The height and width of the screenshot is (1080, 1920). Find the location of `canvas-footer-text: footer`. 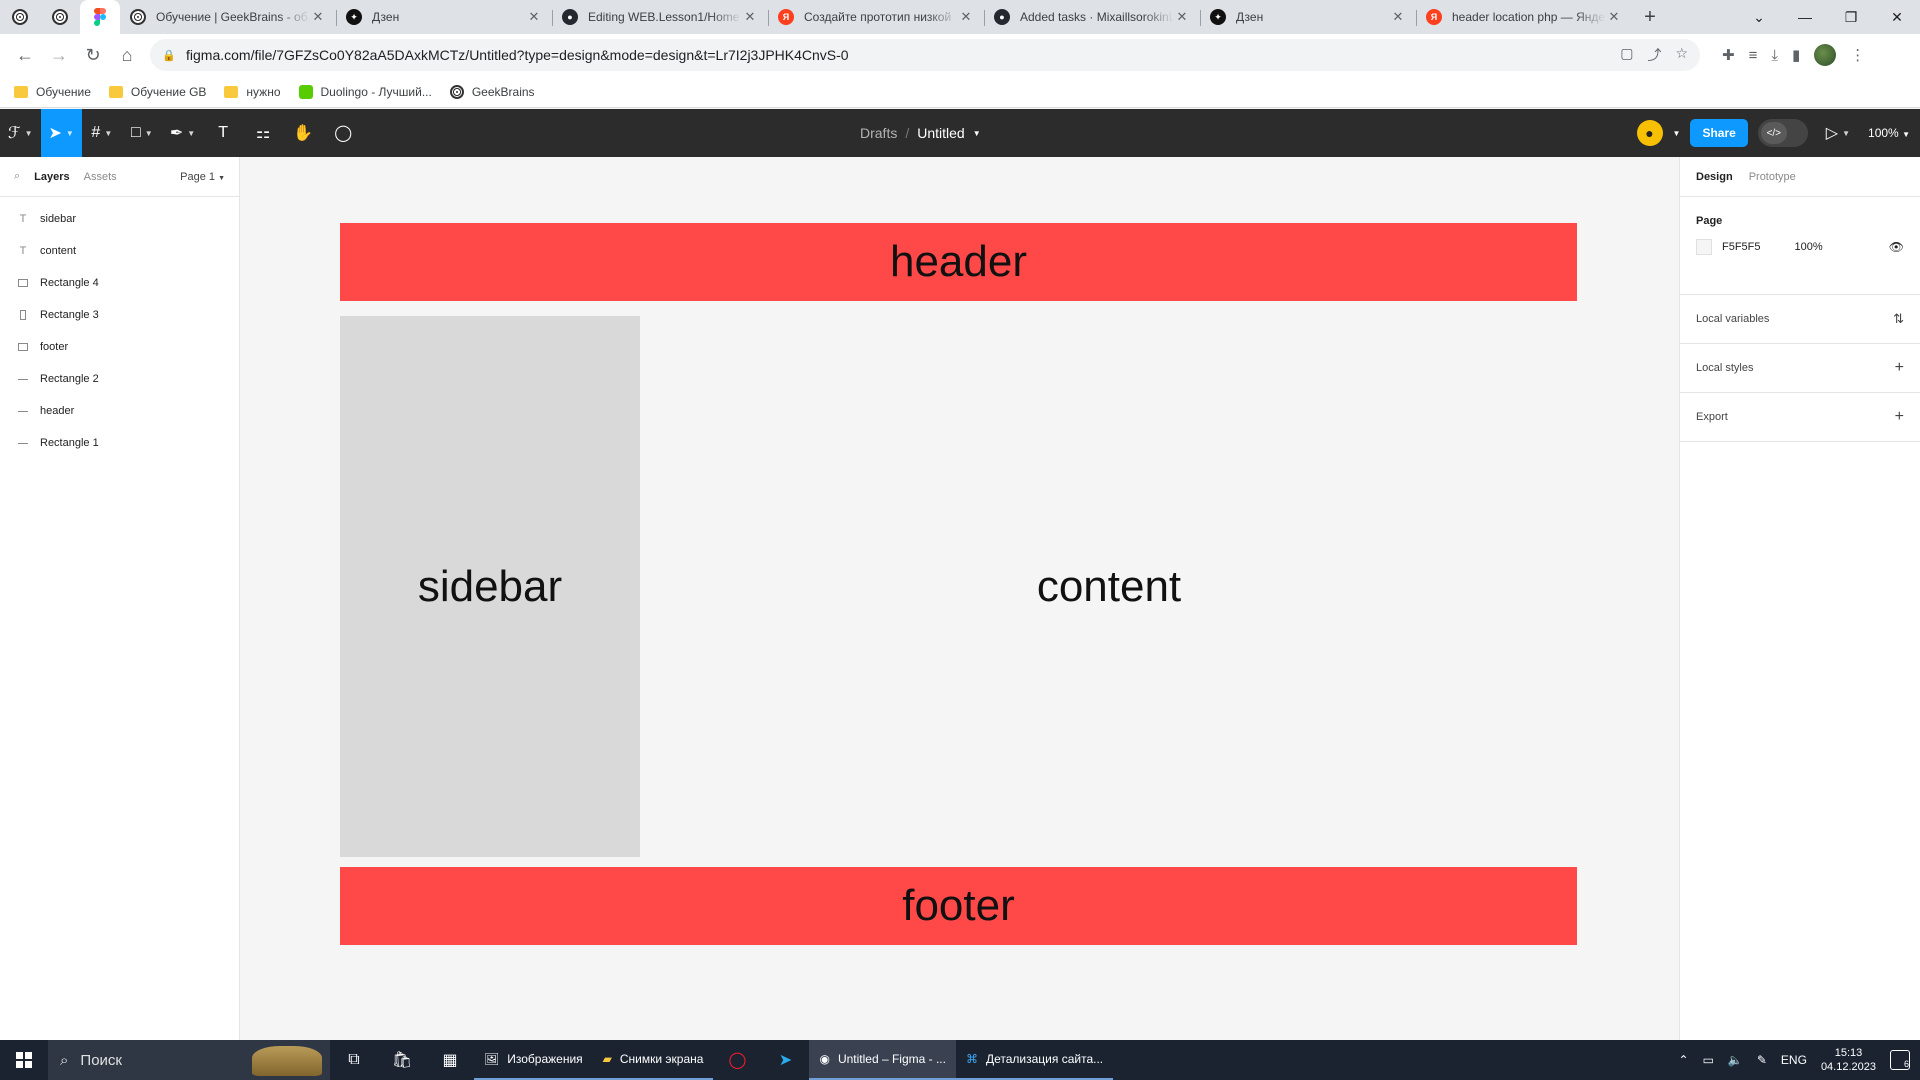

canvas-footer-text: footer is located at coordinates (958, 906).